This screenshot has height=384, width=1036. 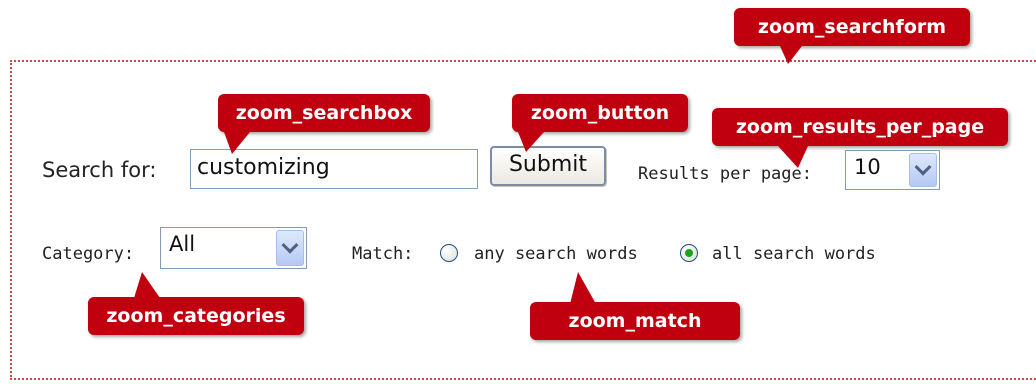 What do you see at coordinates (233, 248) in the screenshot?
I see `category-select: All` at bounding box center [233, 248].